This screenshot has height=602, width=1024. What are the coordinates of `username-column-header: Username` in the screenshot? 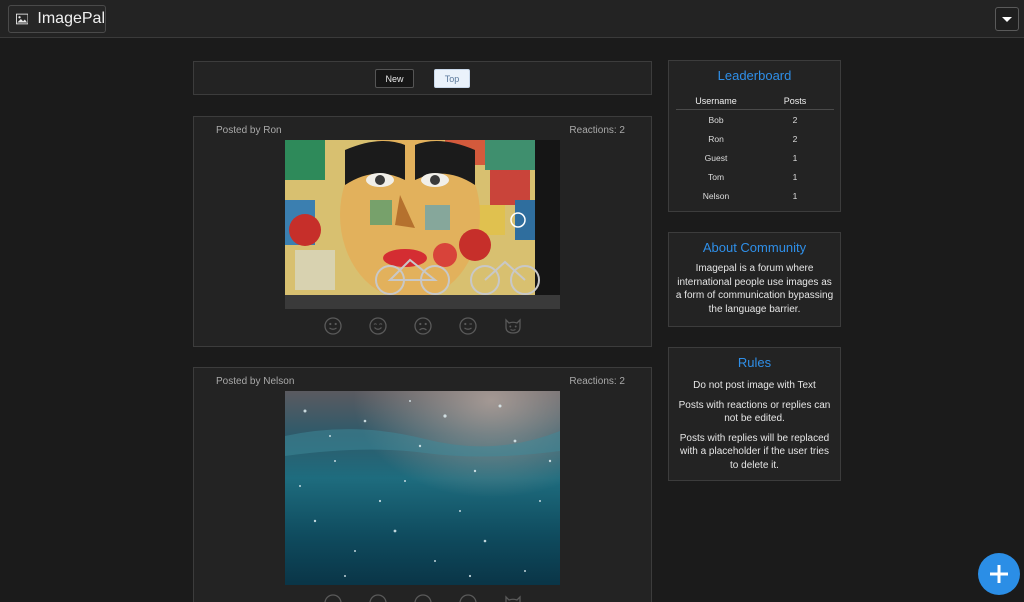 It's located at (716, 101).